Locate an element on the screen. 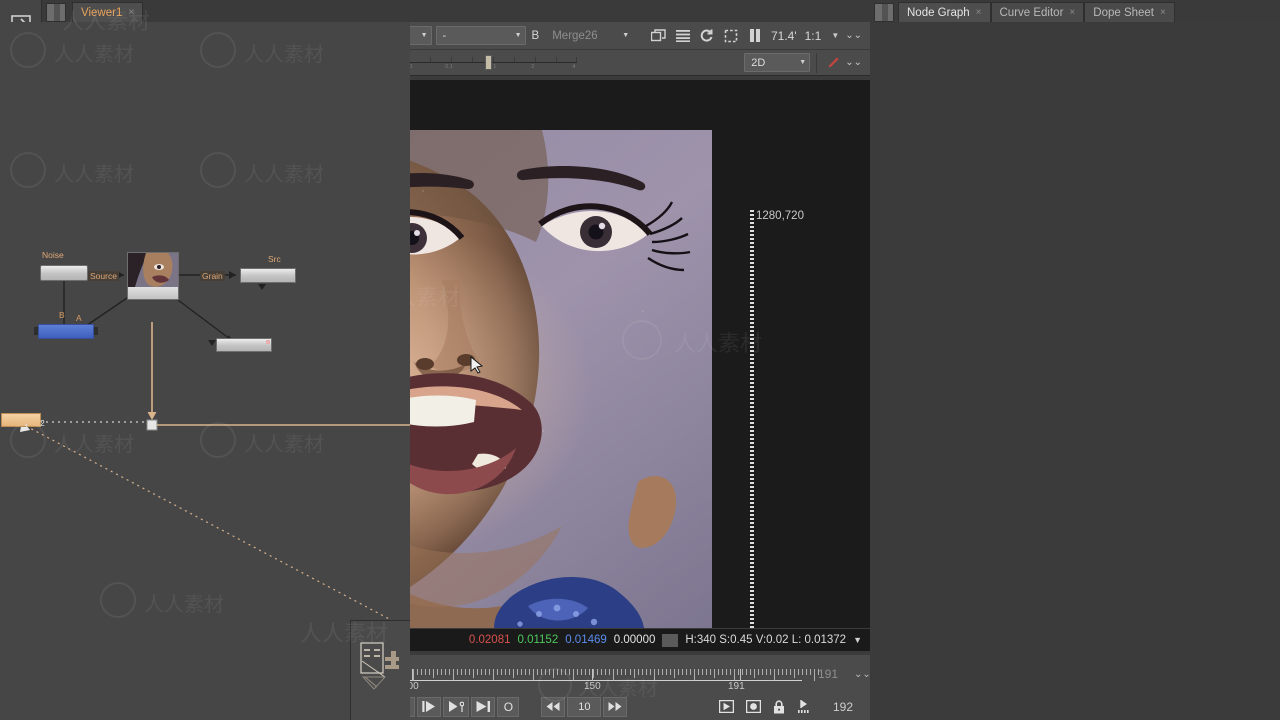 Image resolution: width=1280 pixels, height=720 pixels. merge-input-plug is located at coordinates (36, 331).